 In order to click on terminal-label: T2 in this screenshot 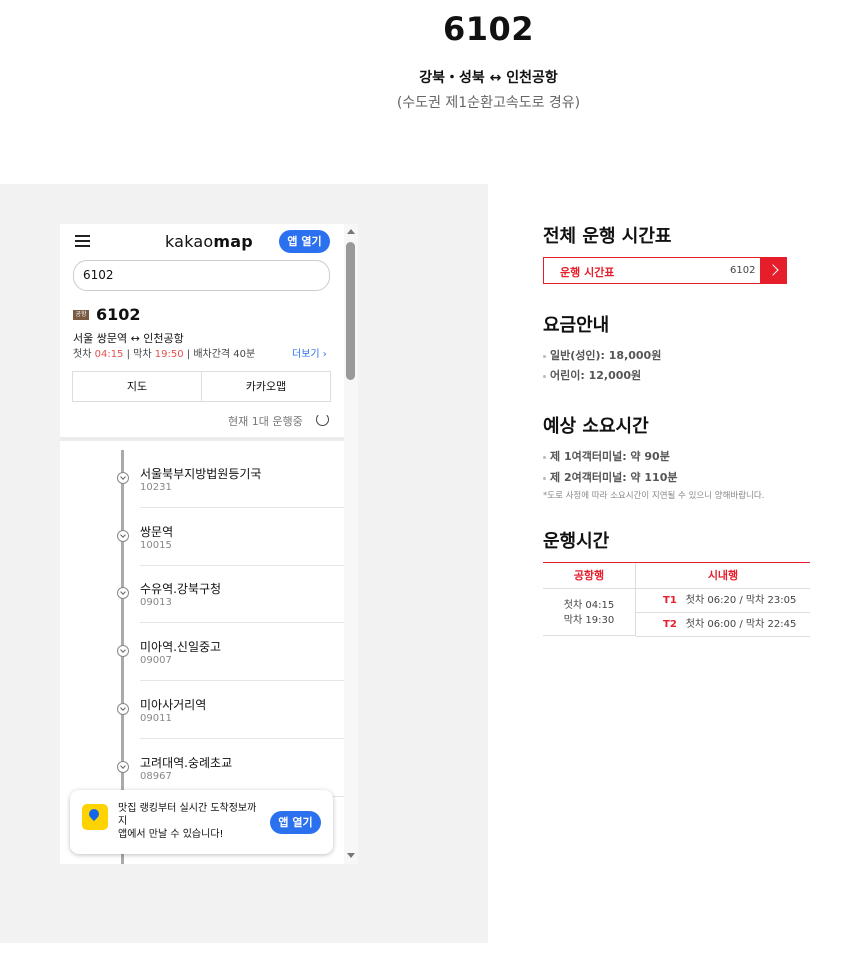, I will do `click(670, 624)`.